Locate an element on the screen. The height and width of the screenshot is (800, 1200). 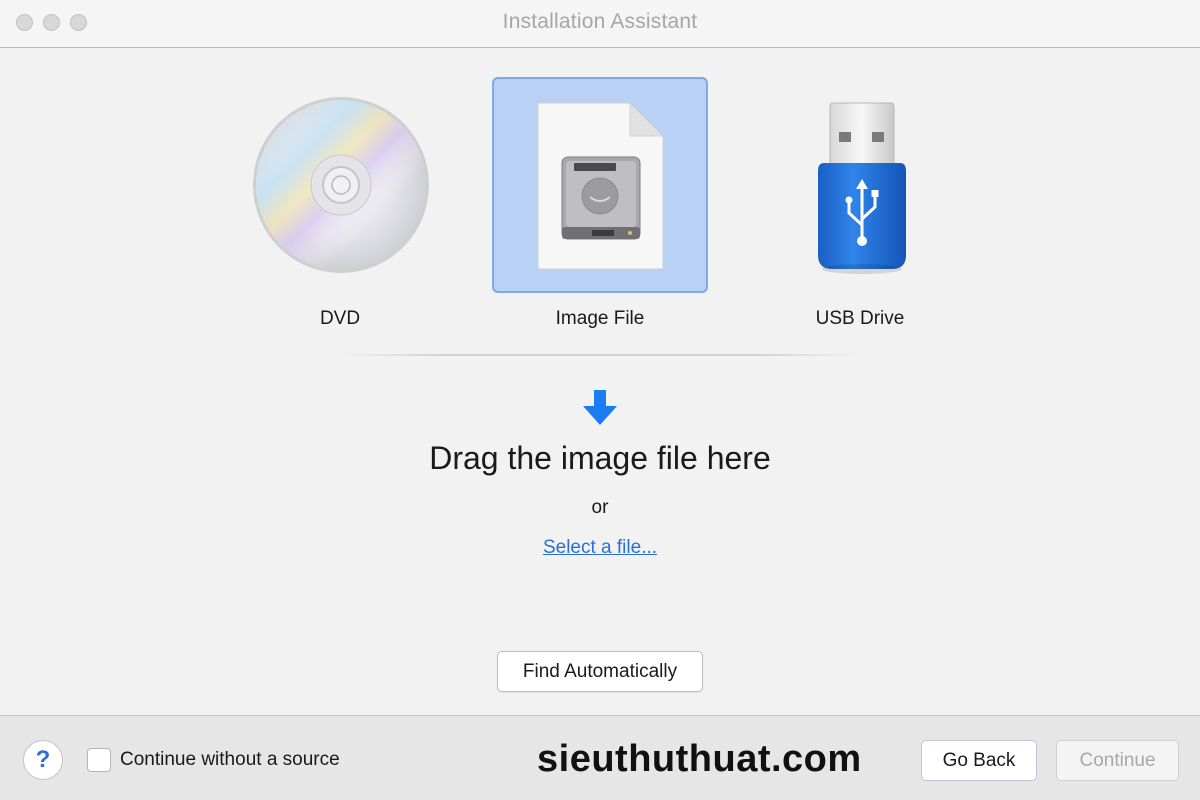
source-option-dvd is located at coordinates (340, 185).